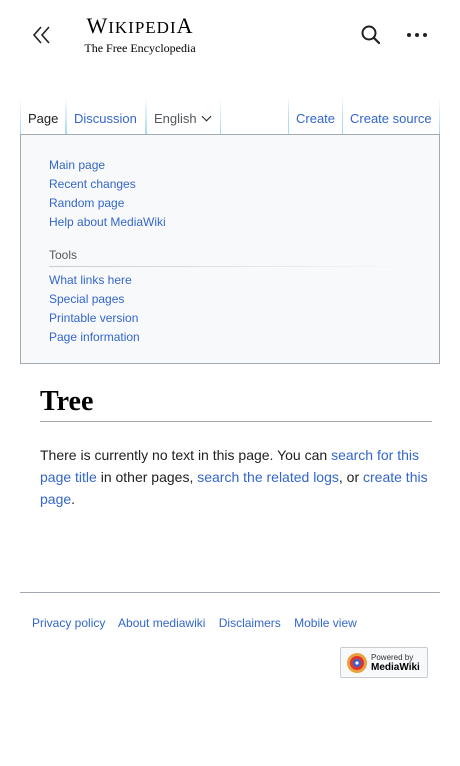 This screenshot has width=460, height=766. Describe the element at coordinates (140, 48) in the screenshot. I see `logo-tagline: The Free Encyclopedia` at that location.